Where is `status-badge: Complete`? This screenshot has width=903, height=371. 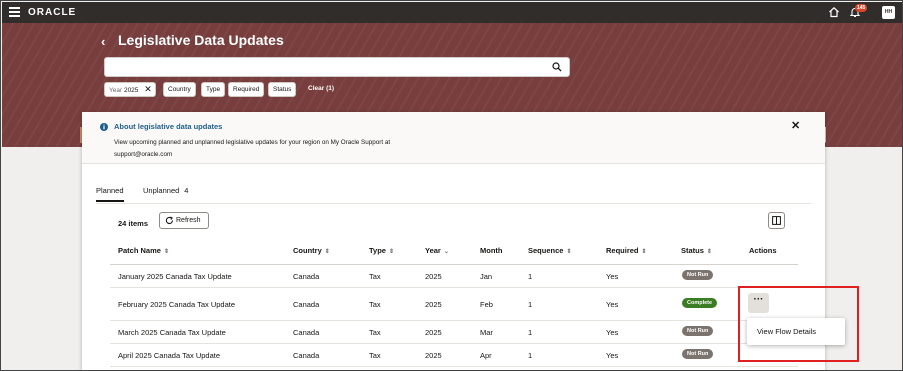
status-badge: Complete is located at coordinates (700, 303).